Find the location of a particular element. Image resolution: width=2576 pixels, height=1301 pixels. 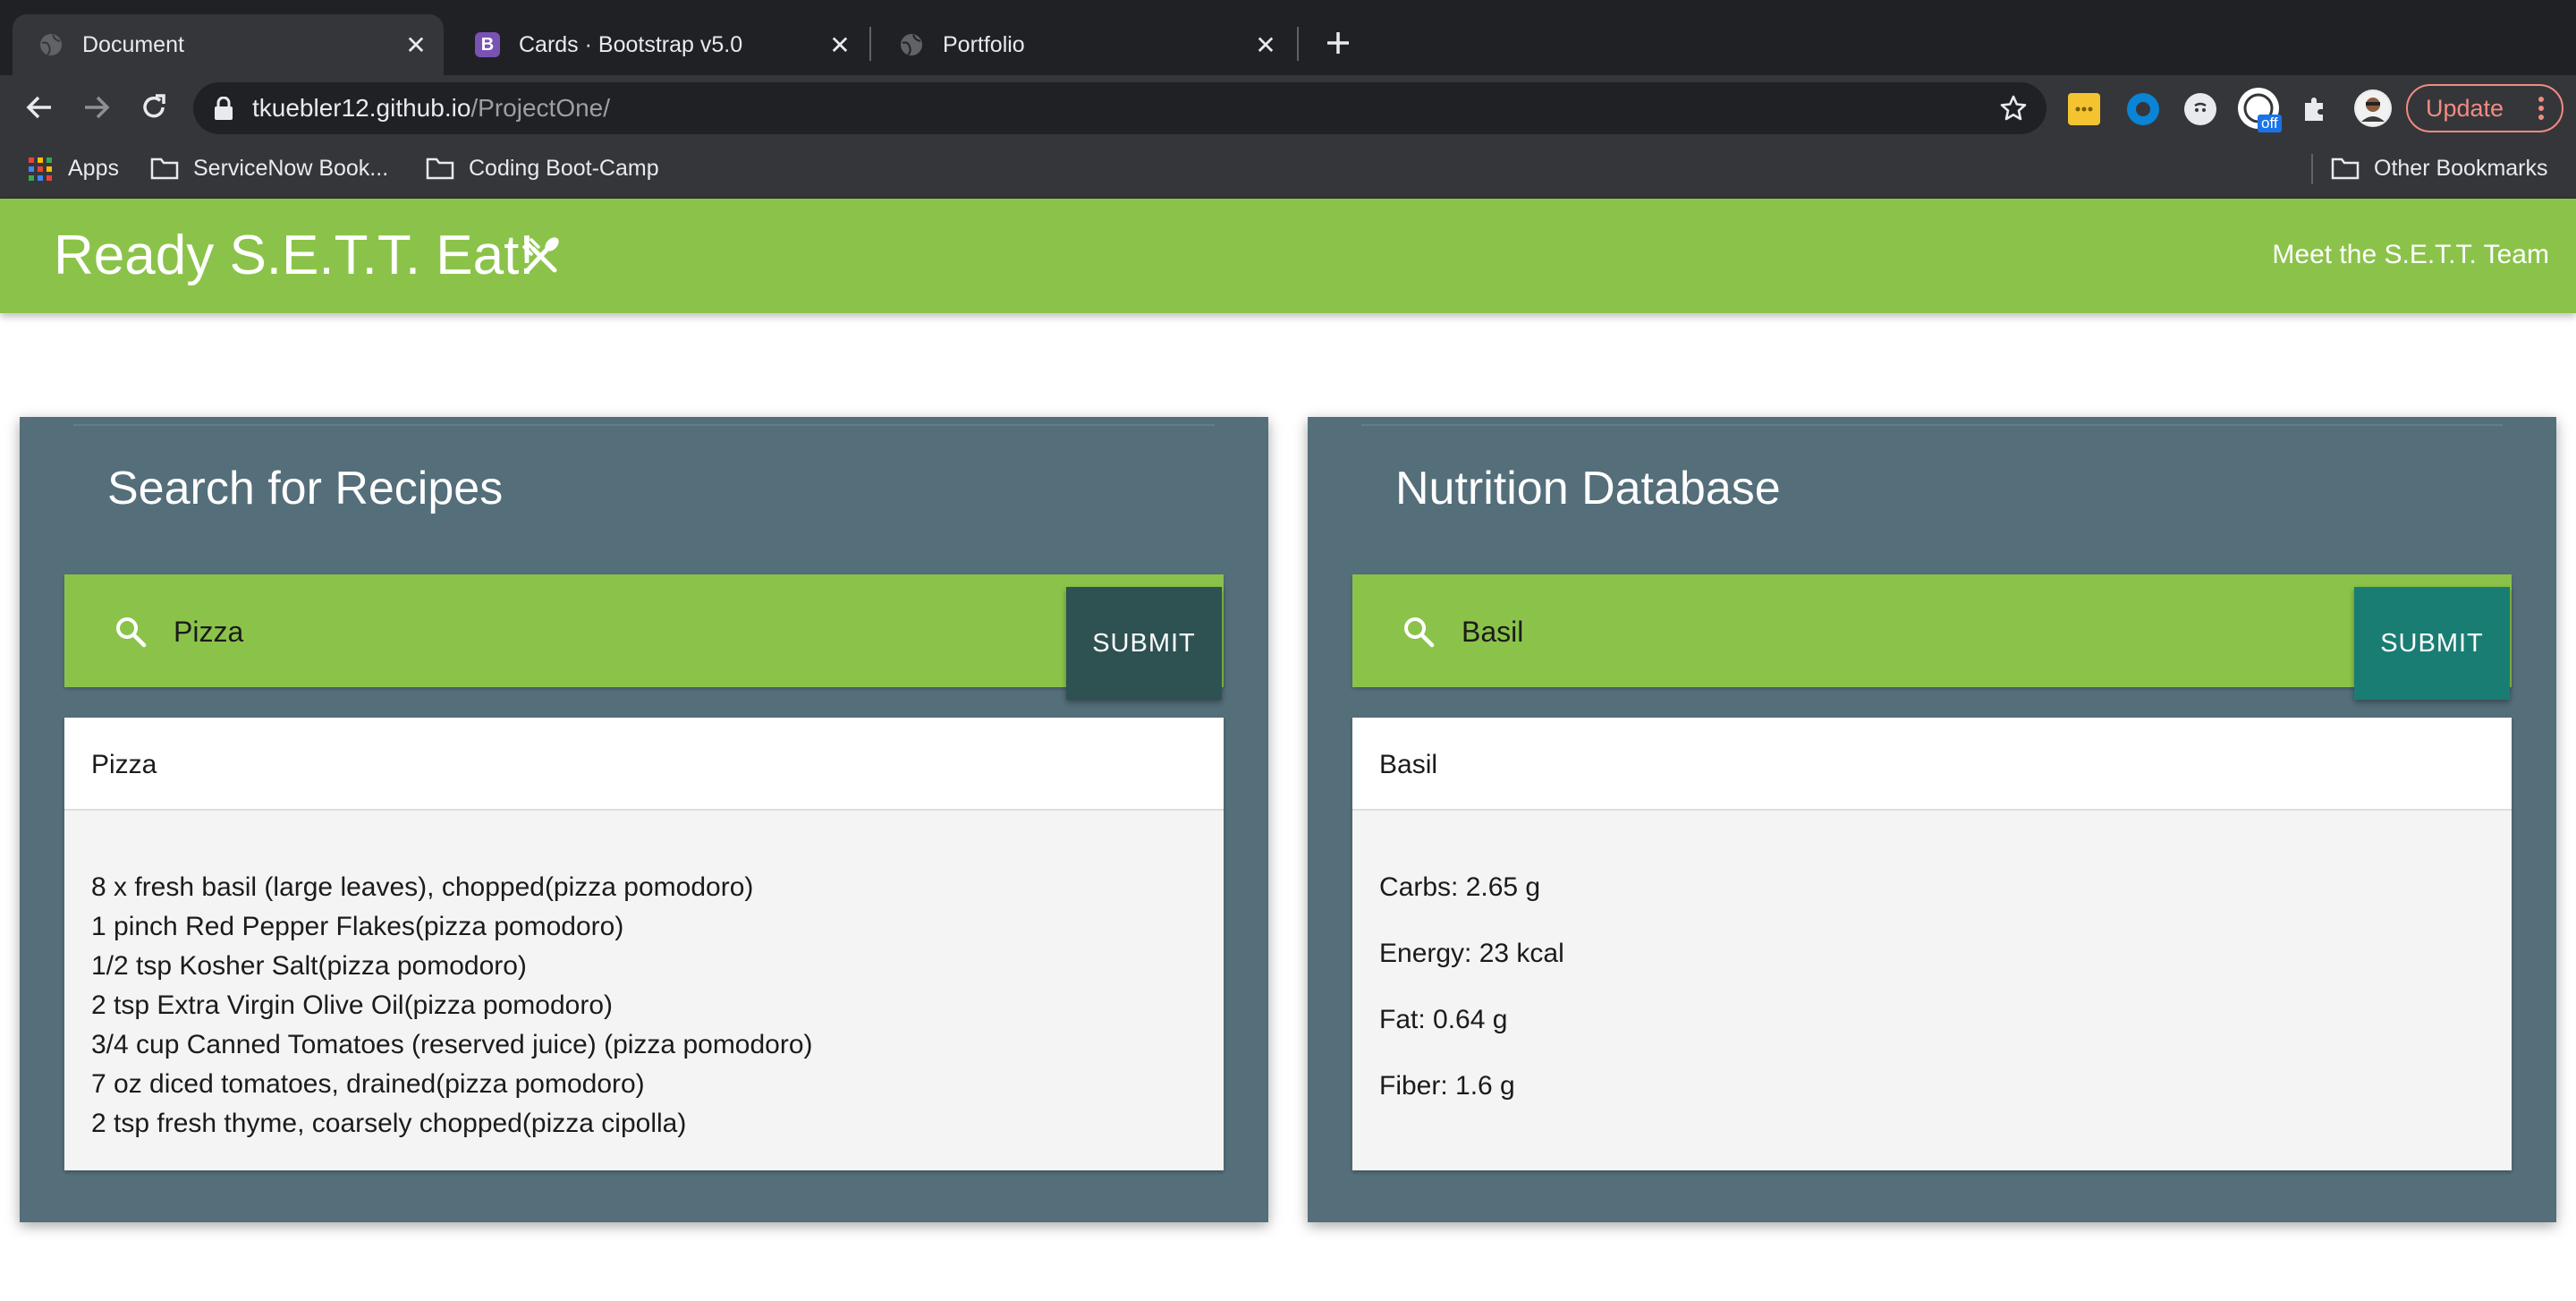

recipe-search-bar is located at coordinates (644, 630).